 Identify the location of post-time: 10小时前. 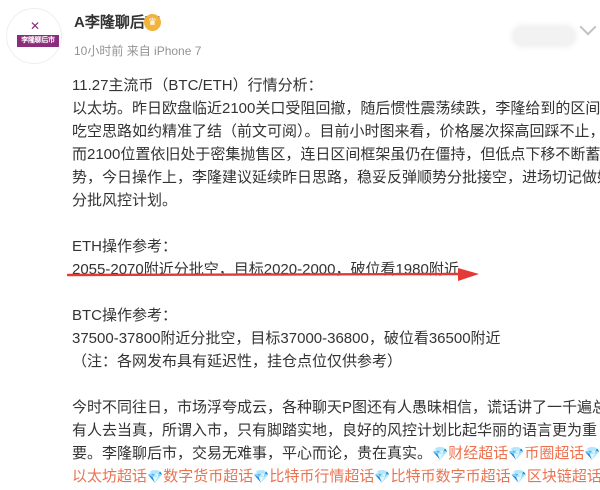
(98, 51).